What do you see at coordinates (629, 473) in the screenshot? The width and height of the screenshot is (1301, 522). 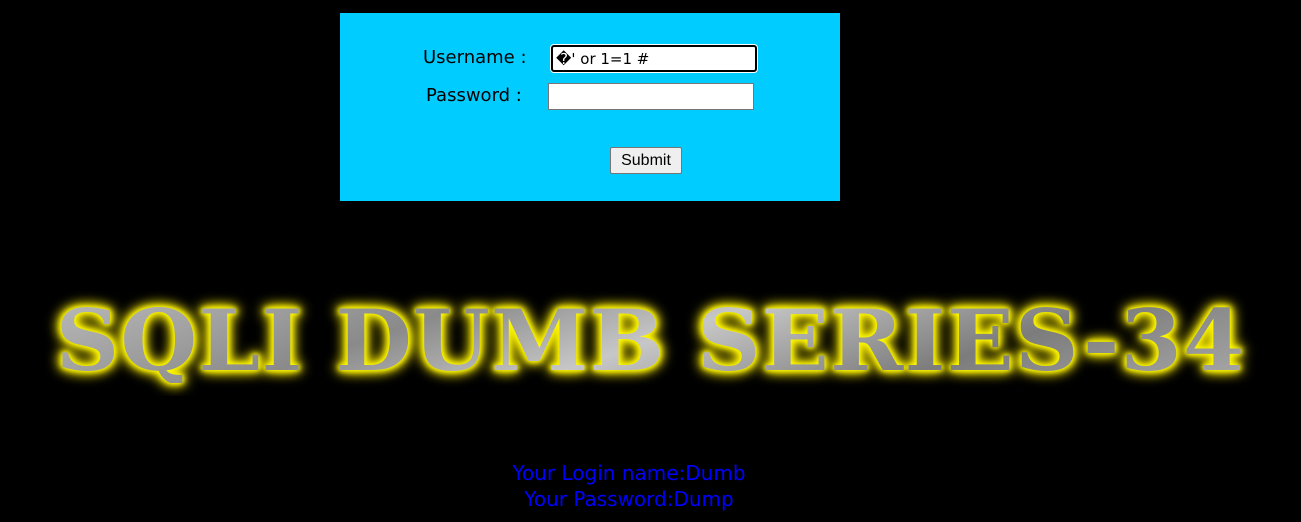 I see `login-name-result: Your Login name:Dumb` at bounding box center [629, 473].